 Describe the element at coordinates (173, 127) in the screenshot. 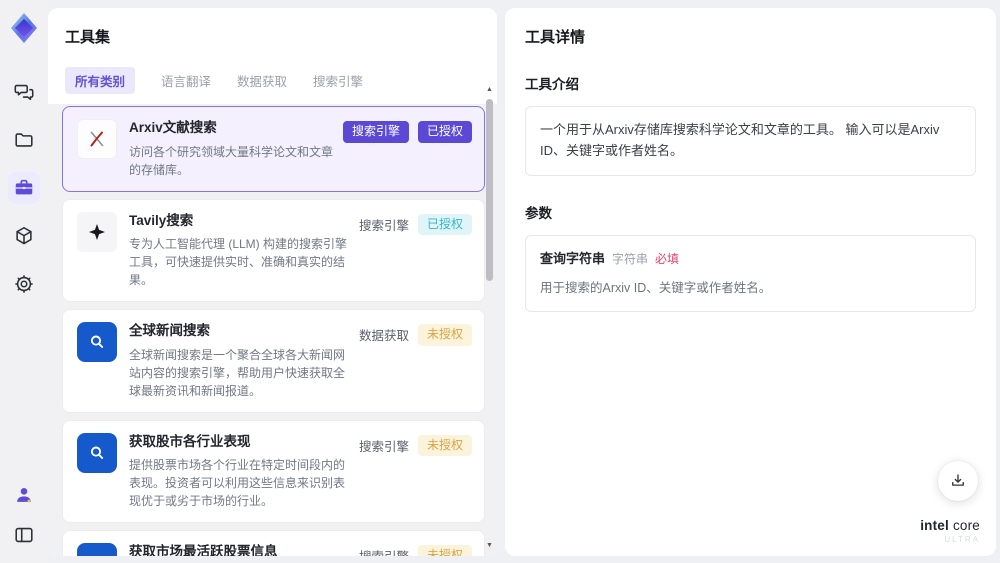

I see `tool-name: Arxiv文献搜索` at that location.